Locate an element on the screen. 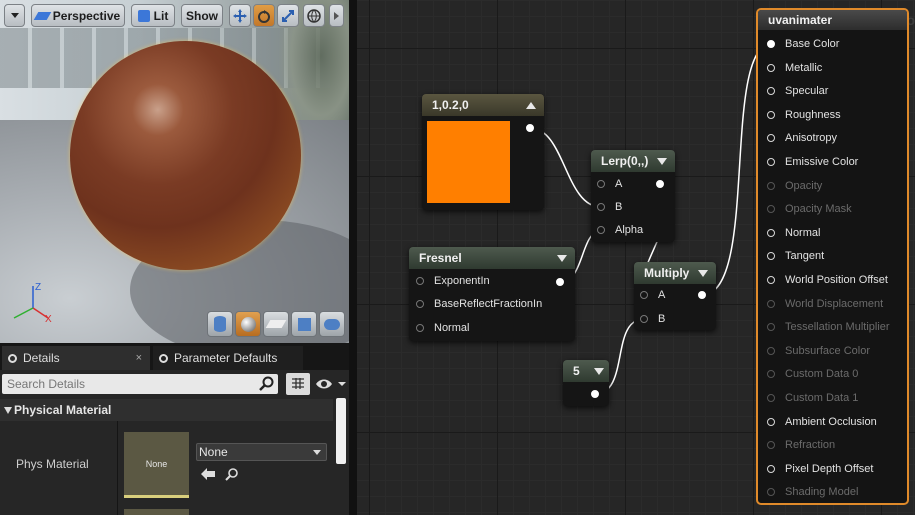 This screenshot has height=515, width=915. result-pin-row: Shading Model is located at coordinates (812, 492).